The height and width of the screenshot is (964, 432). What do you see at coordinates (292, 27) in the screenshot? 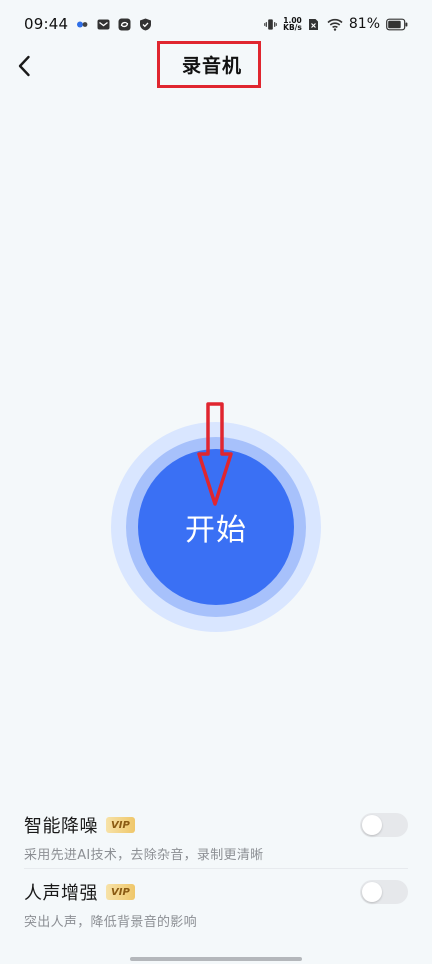
I see `network-speed-unit: KB/s` at bounding box center [292, 27].